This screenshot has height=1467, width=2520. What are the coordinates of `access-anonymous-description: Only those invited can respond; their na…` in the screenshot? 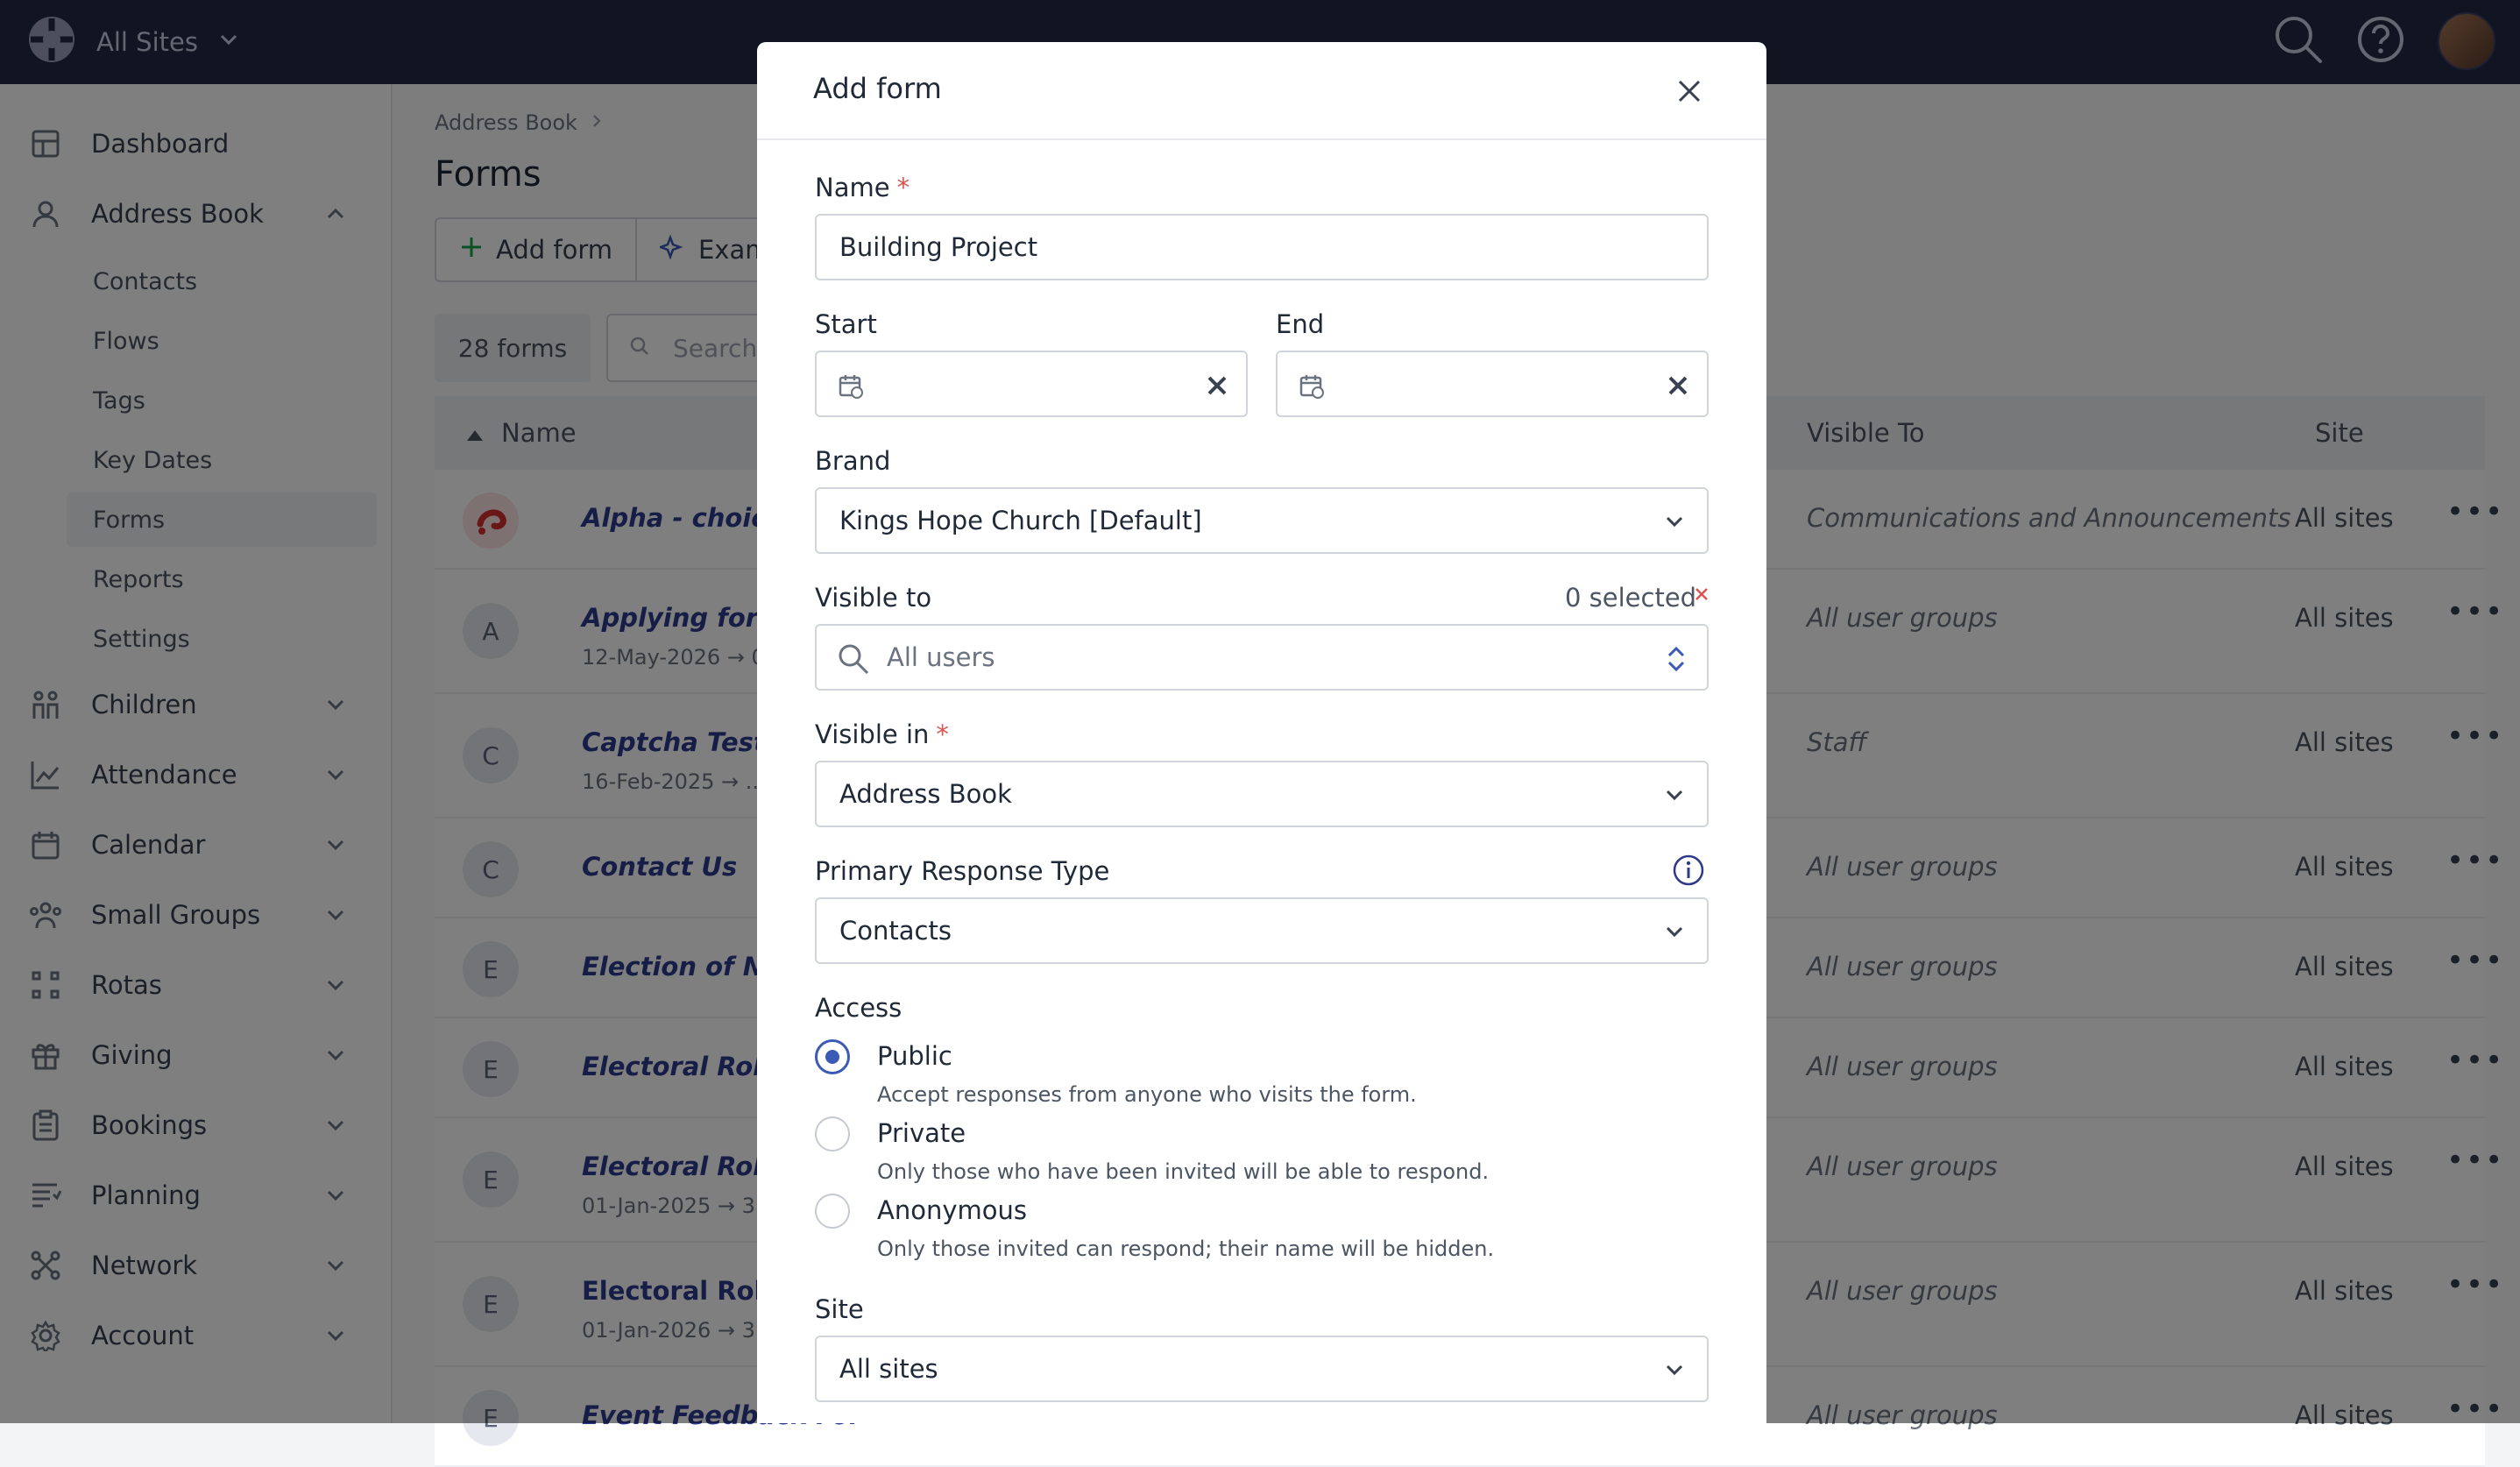 It's located at (1186, 1249).